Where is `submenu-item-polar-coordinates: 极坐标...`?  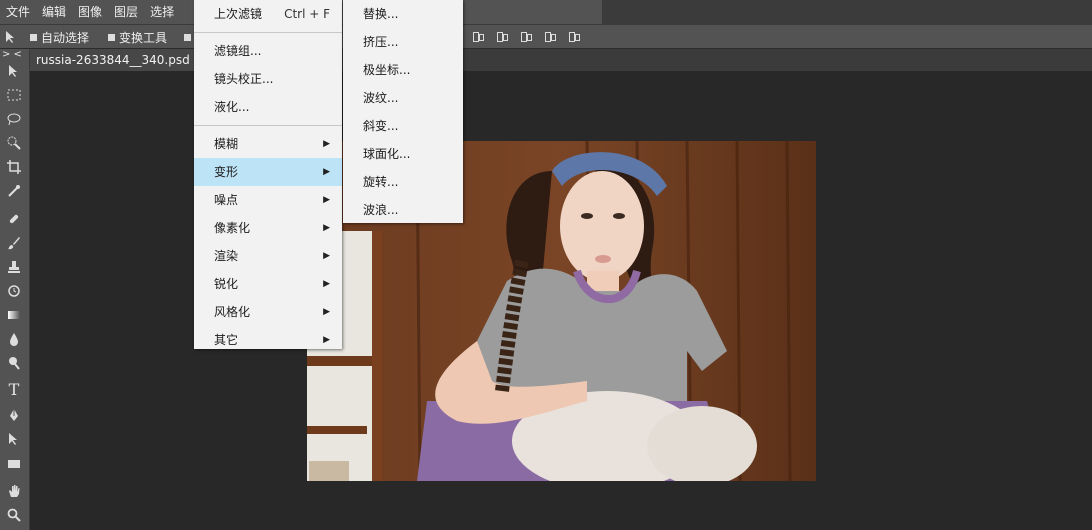
submenu-item-polar-coordinates: 极坐标... is located at coordinates (403, 70).